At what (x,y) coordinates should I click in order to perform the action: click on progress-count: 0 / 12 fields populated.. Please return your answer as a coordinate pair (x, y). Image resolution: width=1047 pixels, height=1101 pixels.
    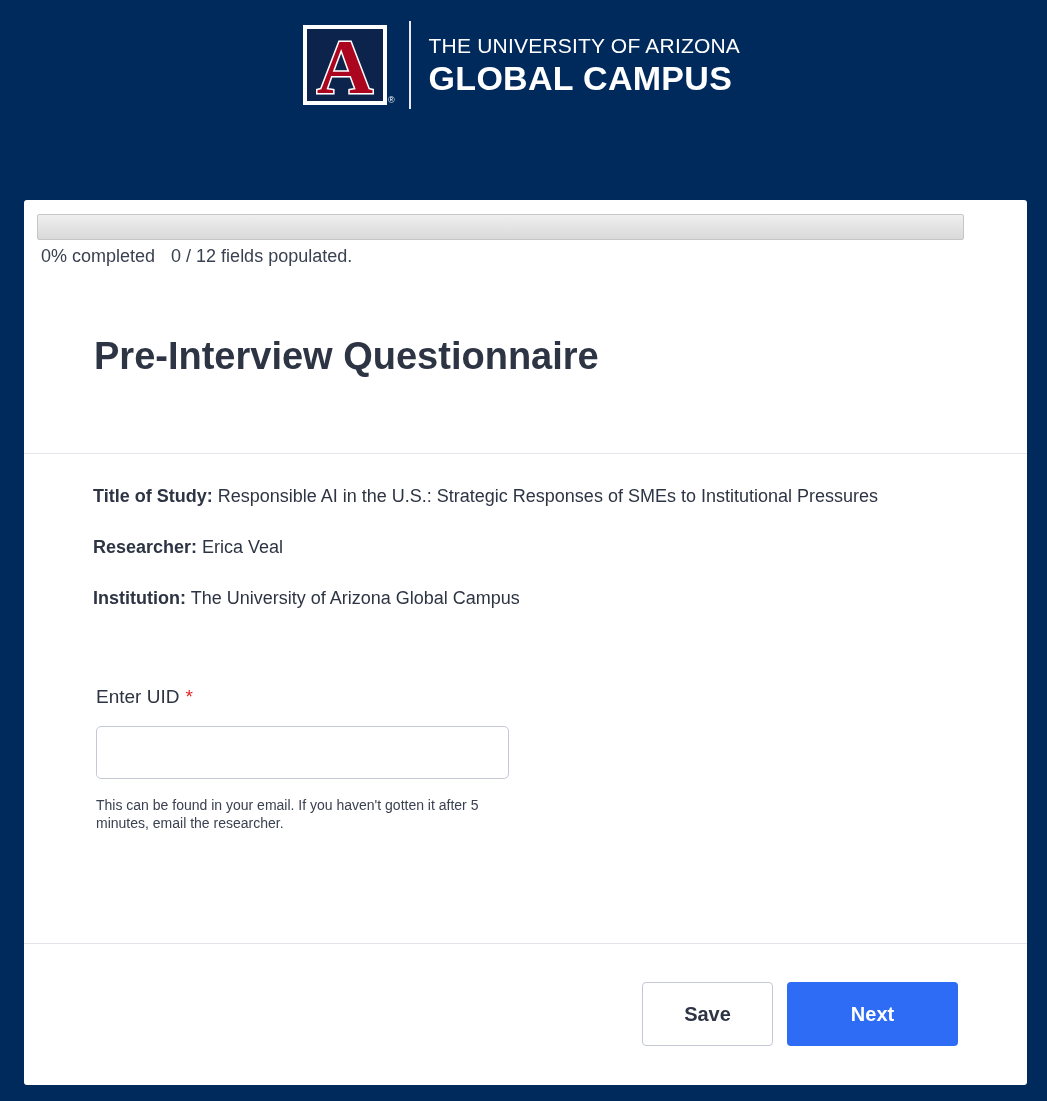
    Looking at the image, I should click on (262, 256).